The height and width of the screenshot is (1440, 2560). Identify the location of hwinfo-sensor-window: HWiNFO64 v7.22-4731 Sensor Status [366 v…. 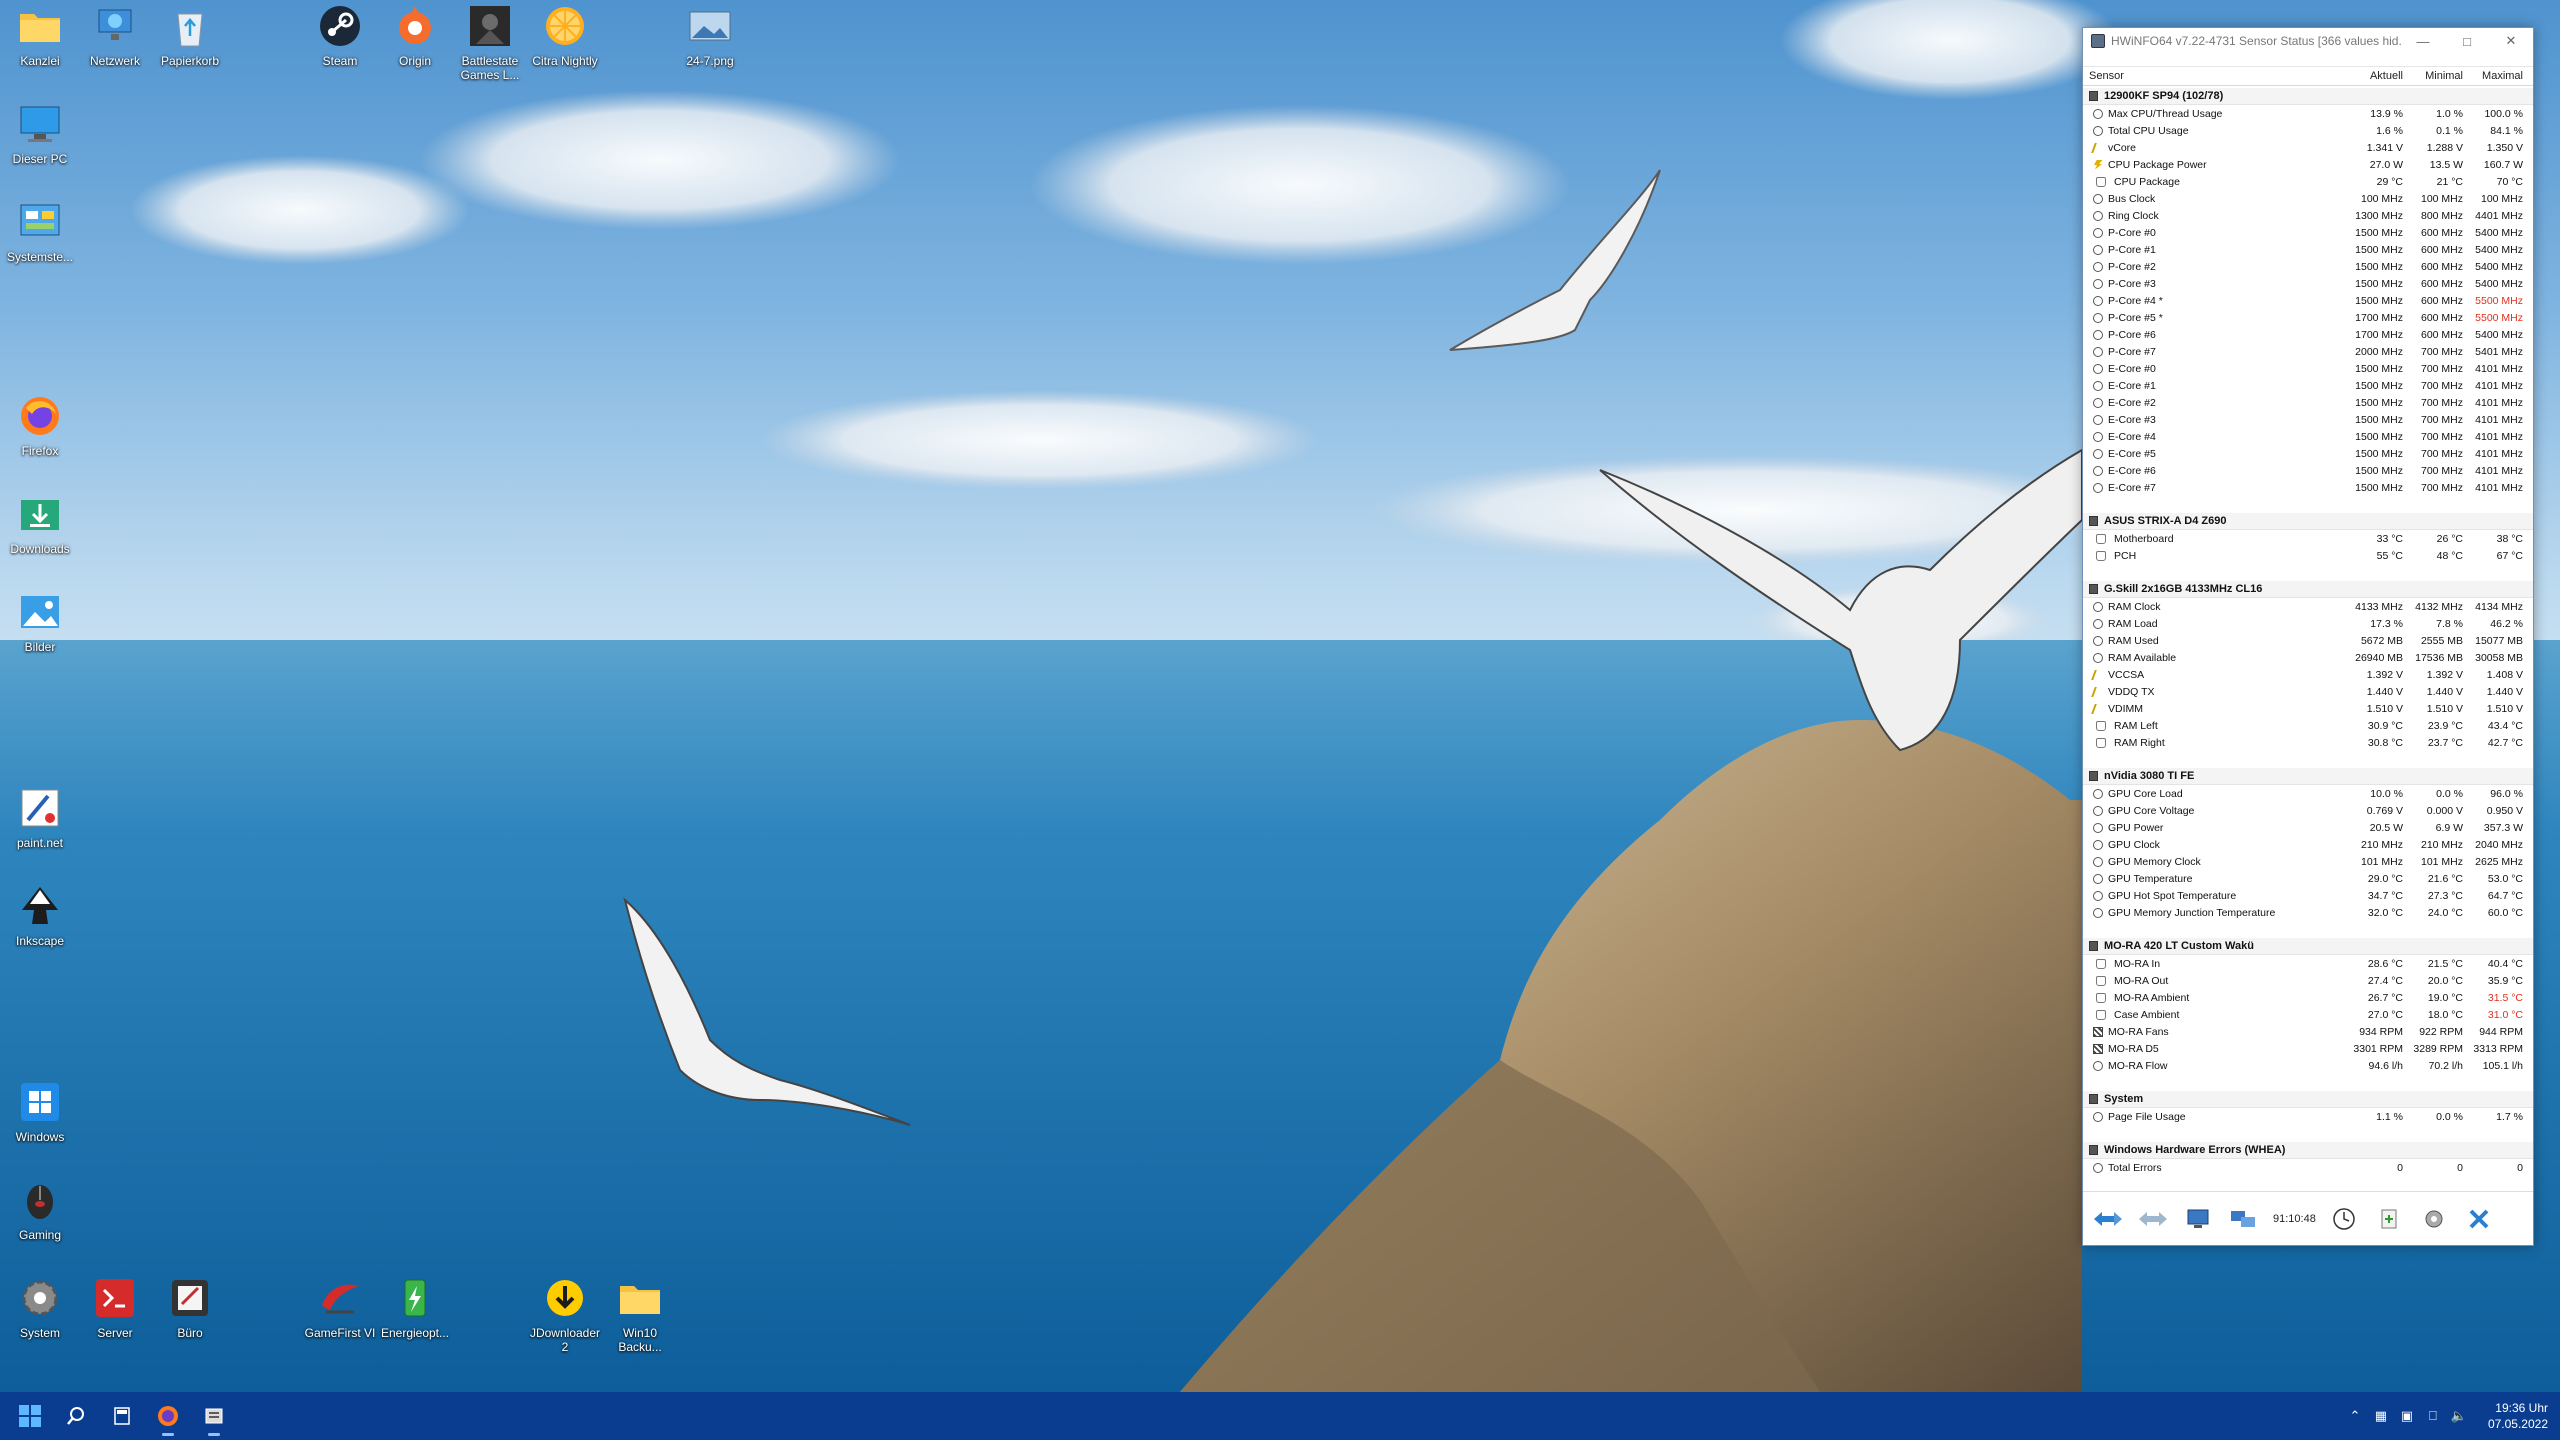
(2308, 636).